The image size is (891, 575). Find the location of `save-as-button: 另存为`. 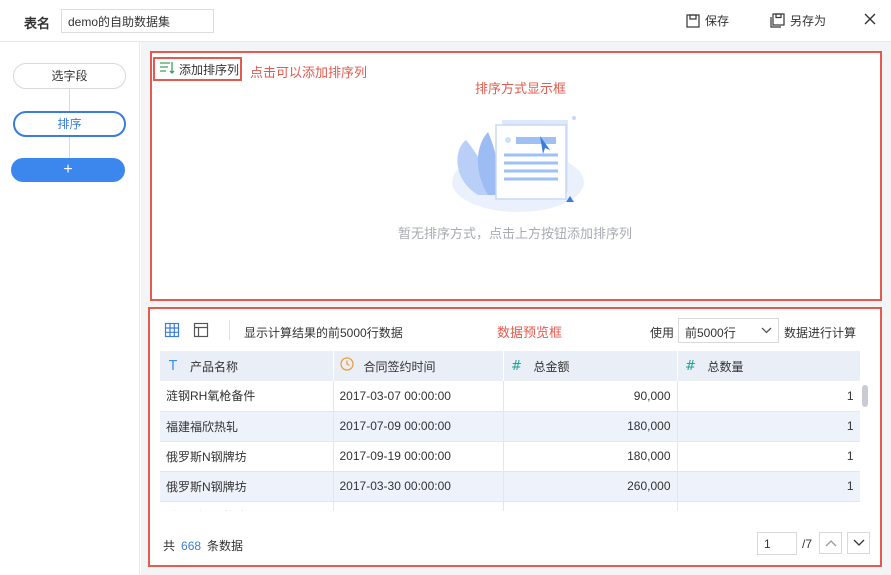

save-as-button: 另存为 is located at coordinates (798, 20).